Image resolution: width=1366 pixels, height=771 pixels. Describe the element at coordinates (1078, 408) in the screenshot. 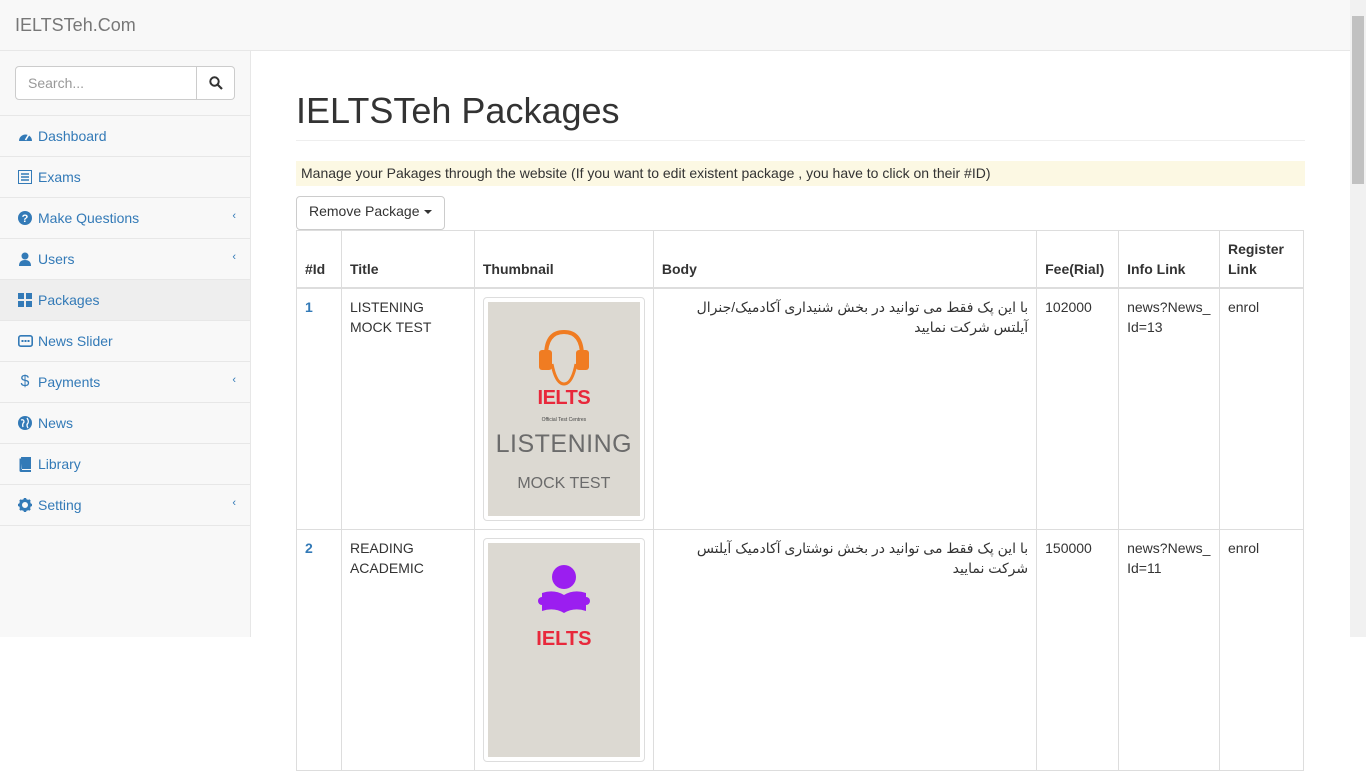

I see `package-fee: 102000` at that location.